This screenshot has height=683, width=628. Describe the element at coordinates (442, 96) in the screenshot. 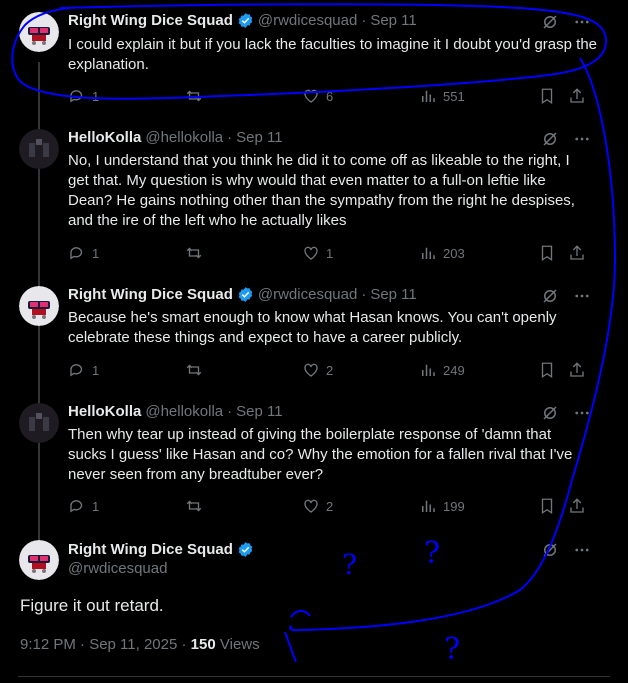

I see `views-button: 551` at that location.